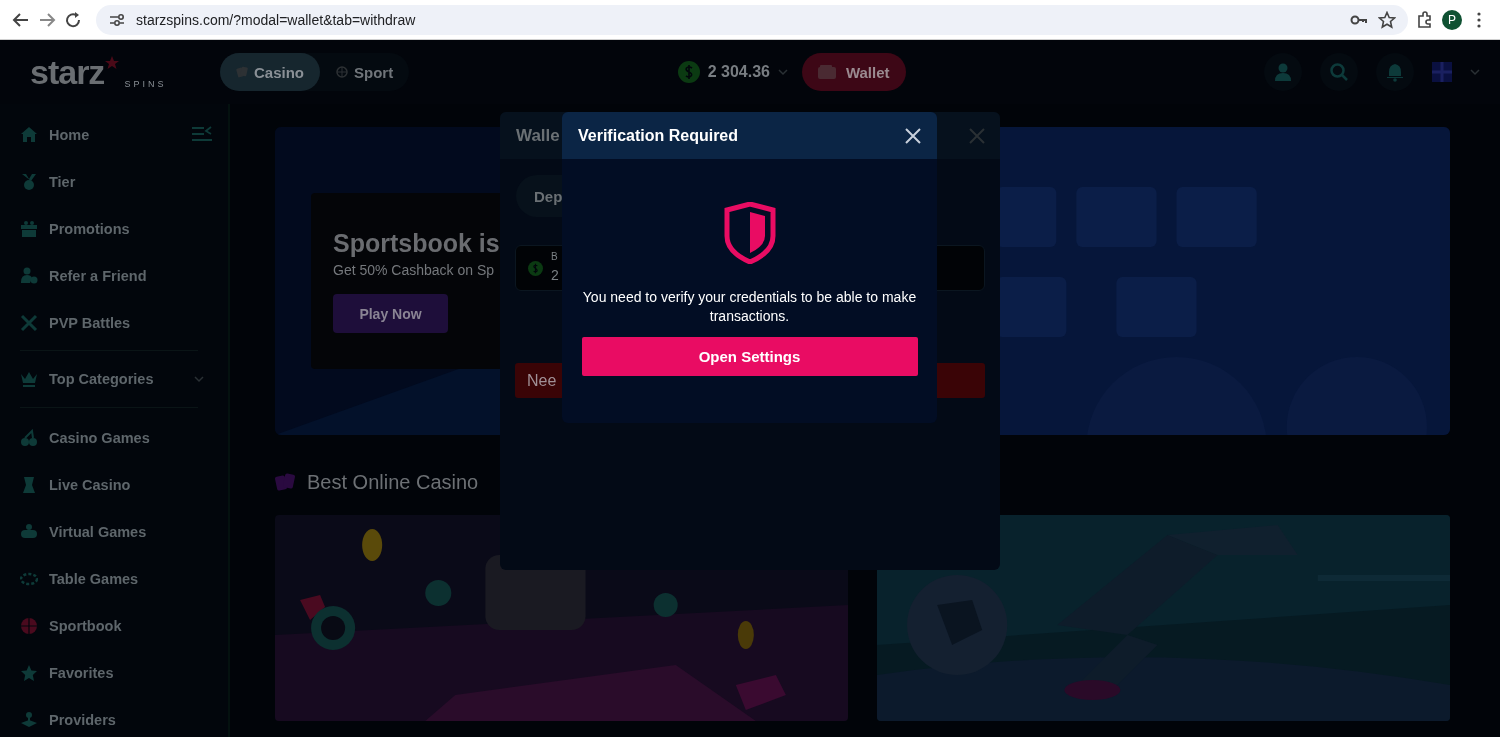 This screenshot has height=737, width=1500. Describe the element at coordinates (1425, 19) in the screenshot. I see `extensions-icon` at that location.